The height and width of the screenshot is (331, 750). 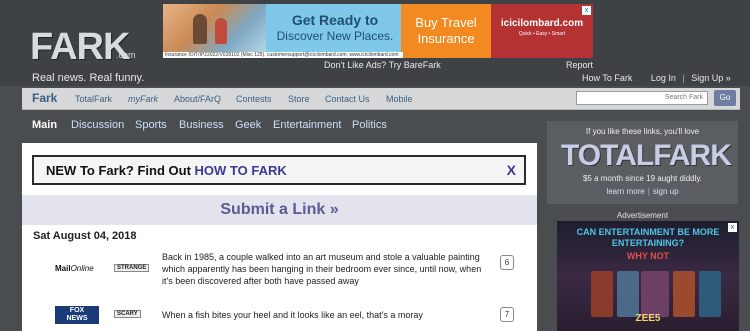 I want to click on barefark-link: Don't Like Ads? Try BareFark, so click(x=382, y=65).